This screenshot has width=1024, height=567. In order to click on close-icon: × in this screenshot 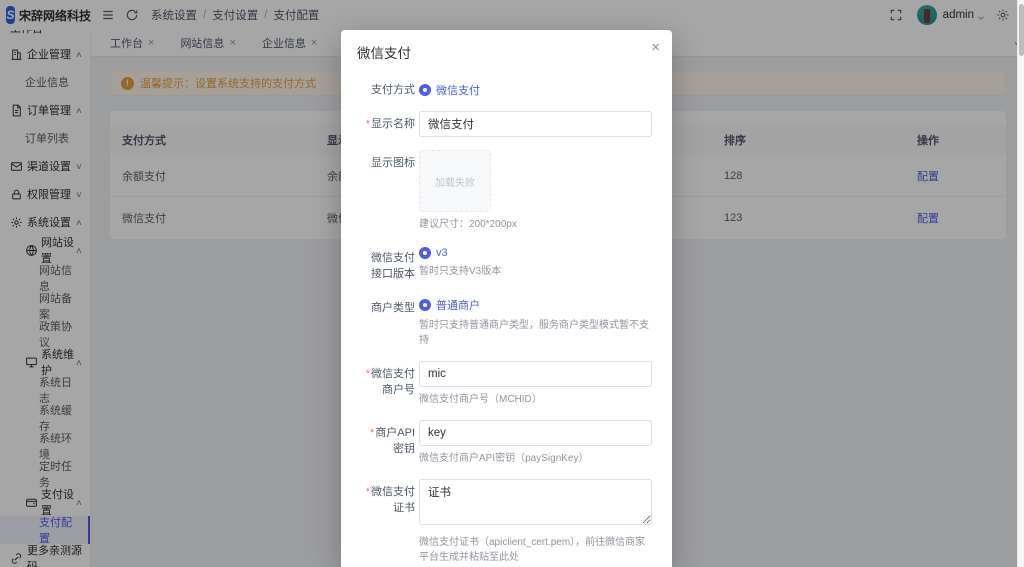, I will do `click(655, 47)`.